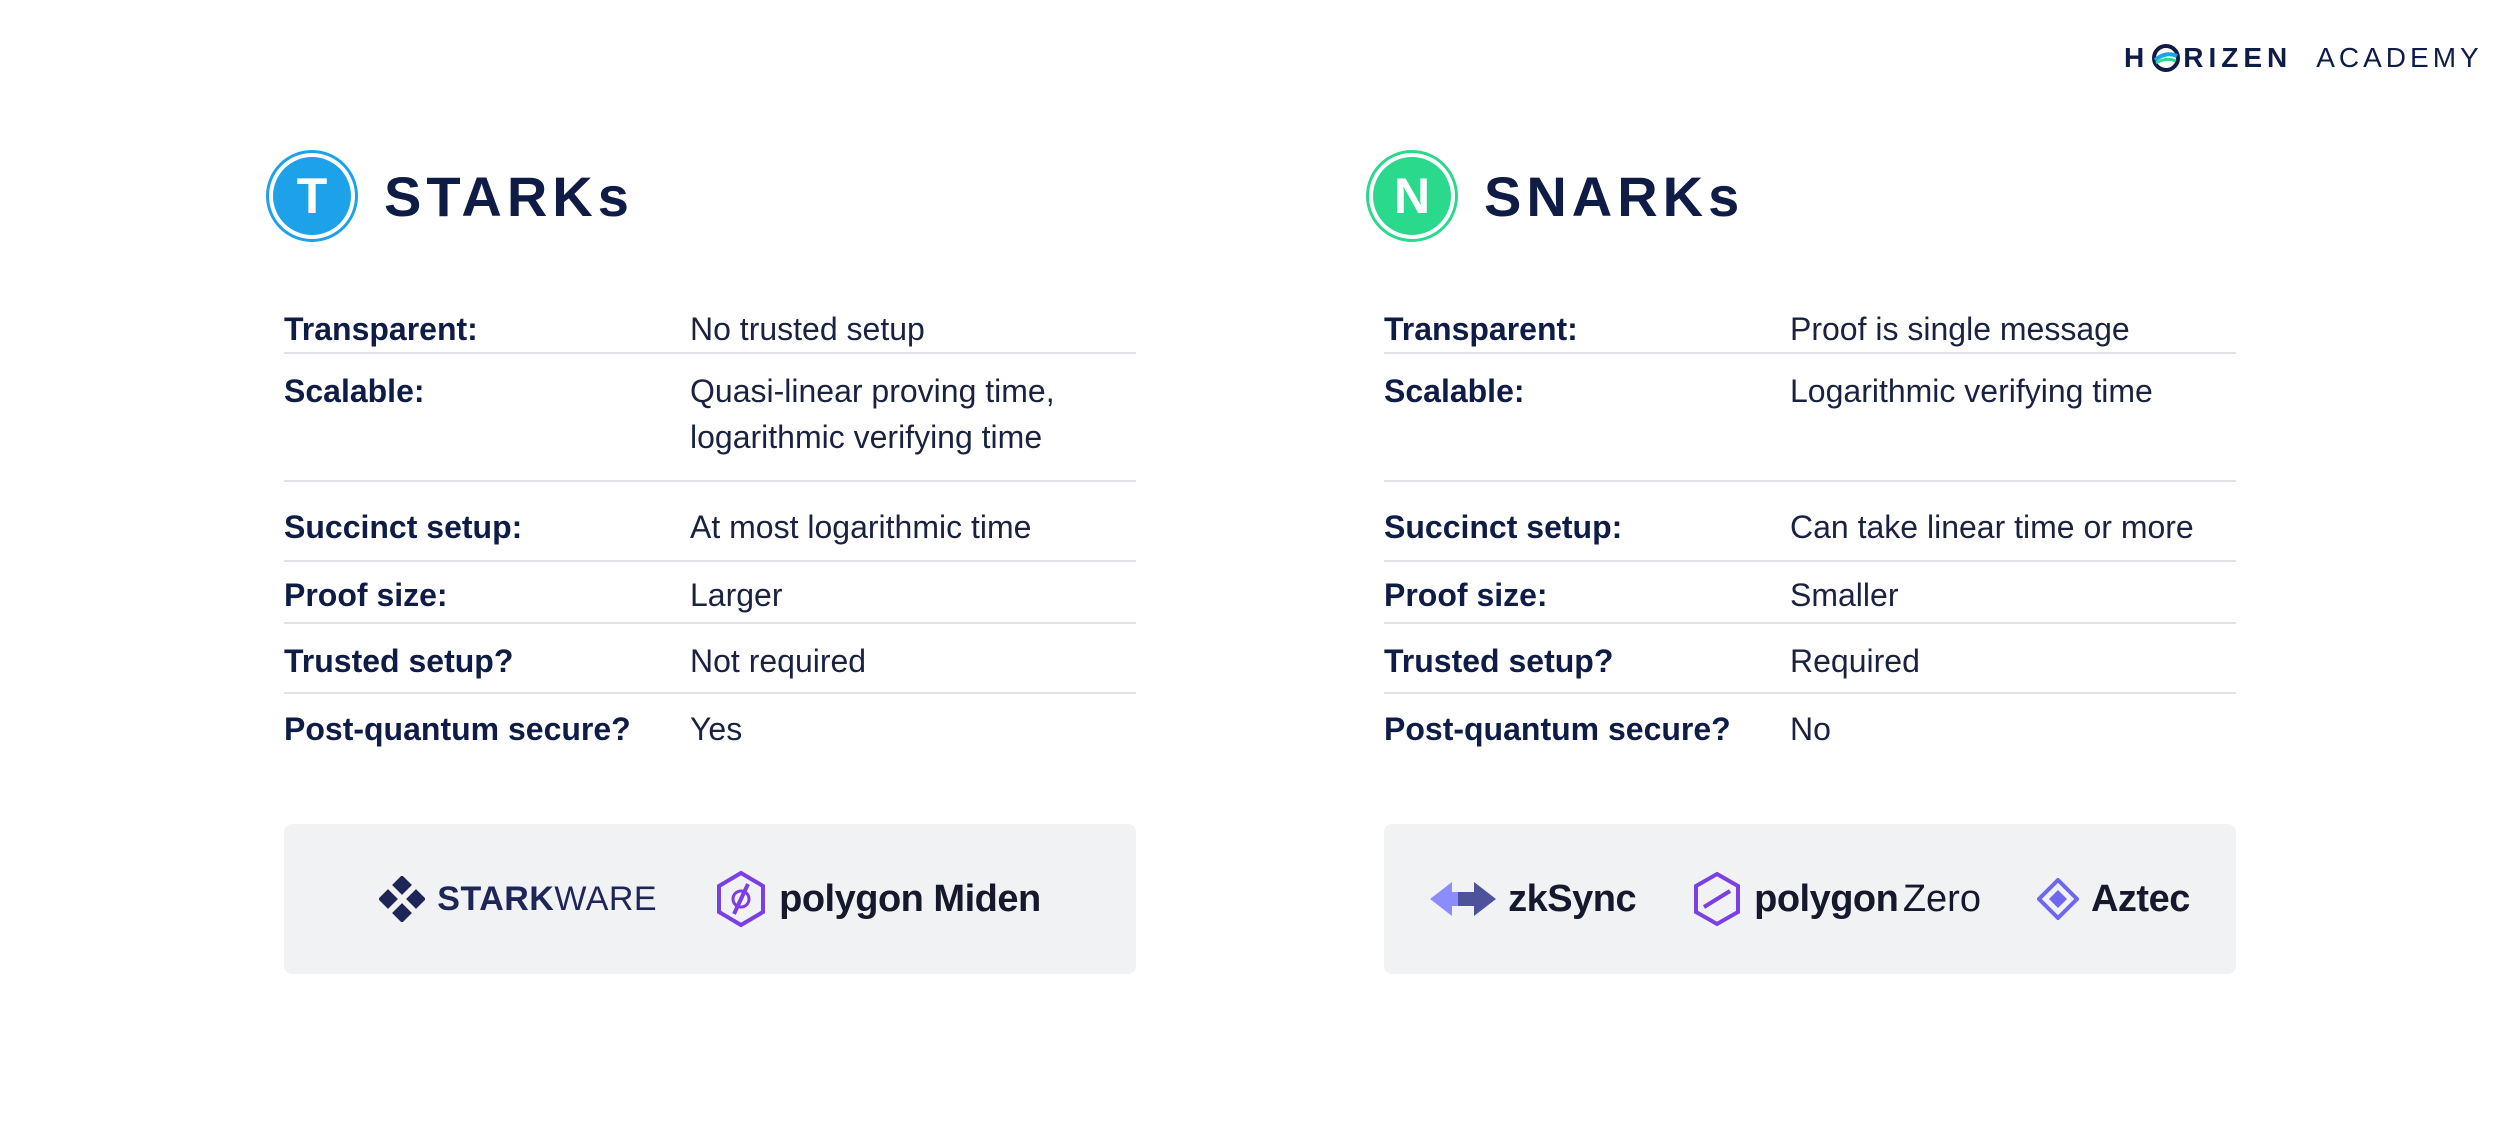 Image resolution: width=2500 pixels, height=1127 pixels. Describe the element at coordinates (1826, 898) in the screenshot. I see `polygon-text: polygon` at that location.